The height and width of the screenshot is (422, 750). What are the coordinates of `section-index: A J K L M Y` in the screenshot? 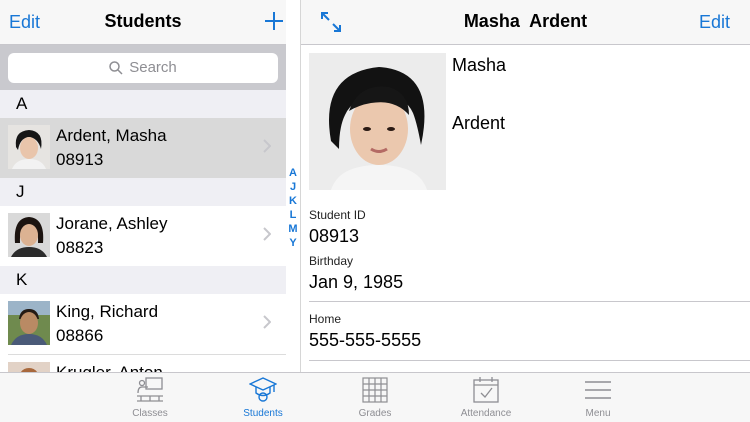 It's located at (293, 208).